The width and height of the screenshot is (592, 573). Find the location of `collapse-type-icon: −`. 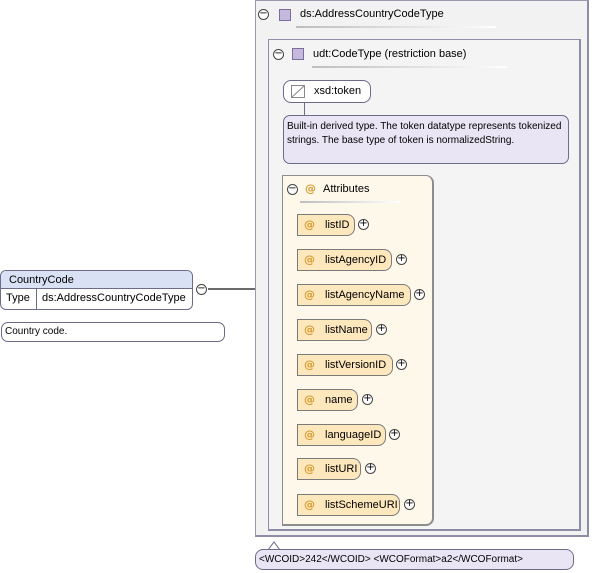

collapse-type-icon: − is located at coordinates (263, 14).